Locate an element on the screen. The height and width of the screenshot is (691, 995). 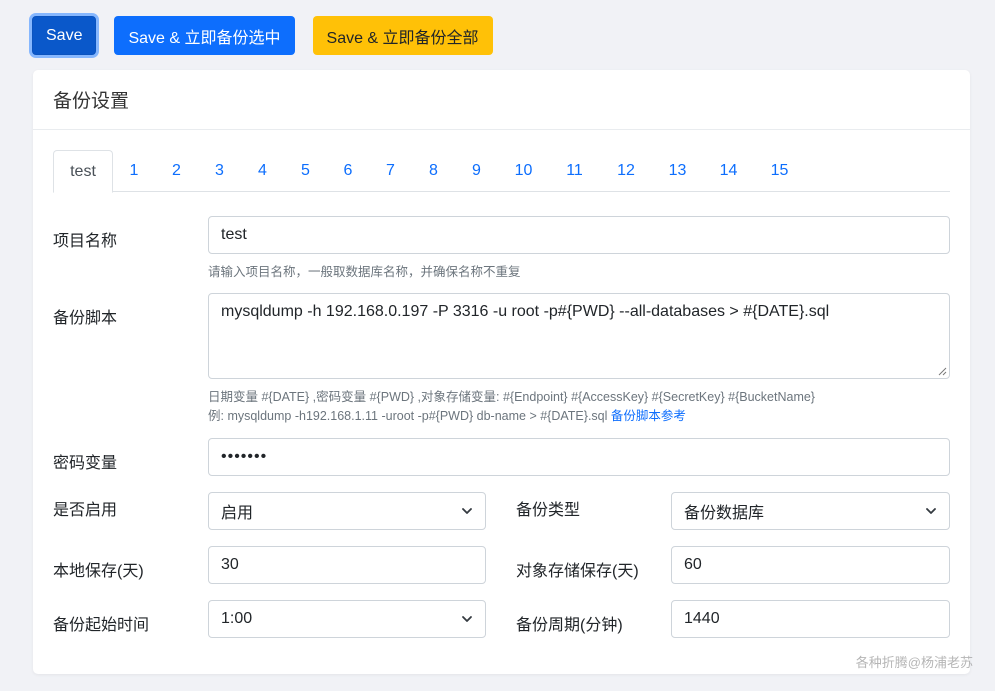
password-input: ••••••• is located at coordinates (579, 457).